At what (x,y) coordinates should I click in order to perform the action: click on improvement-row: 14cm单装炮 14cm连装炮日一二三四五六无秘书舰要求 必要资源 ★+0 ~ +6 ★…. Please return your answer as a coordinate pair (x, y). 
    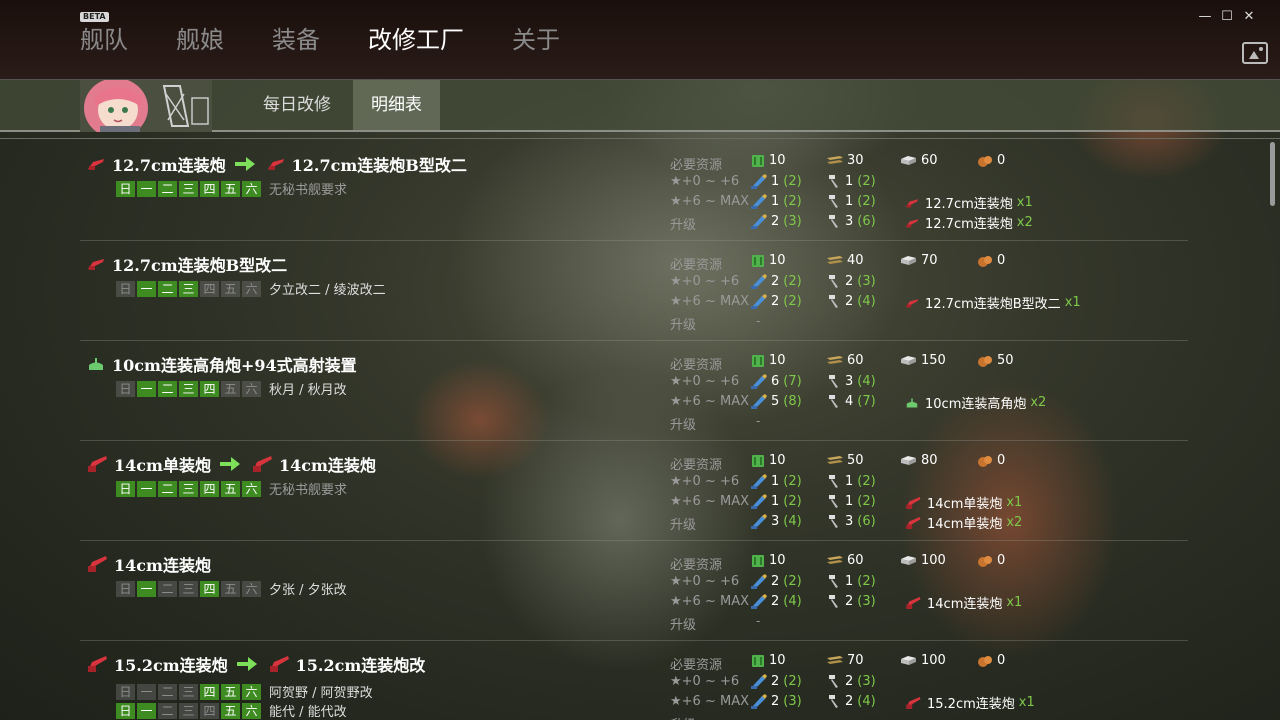
    Looking at the image, I should click on (634, 491).